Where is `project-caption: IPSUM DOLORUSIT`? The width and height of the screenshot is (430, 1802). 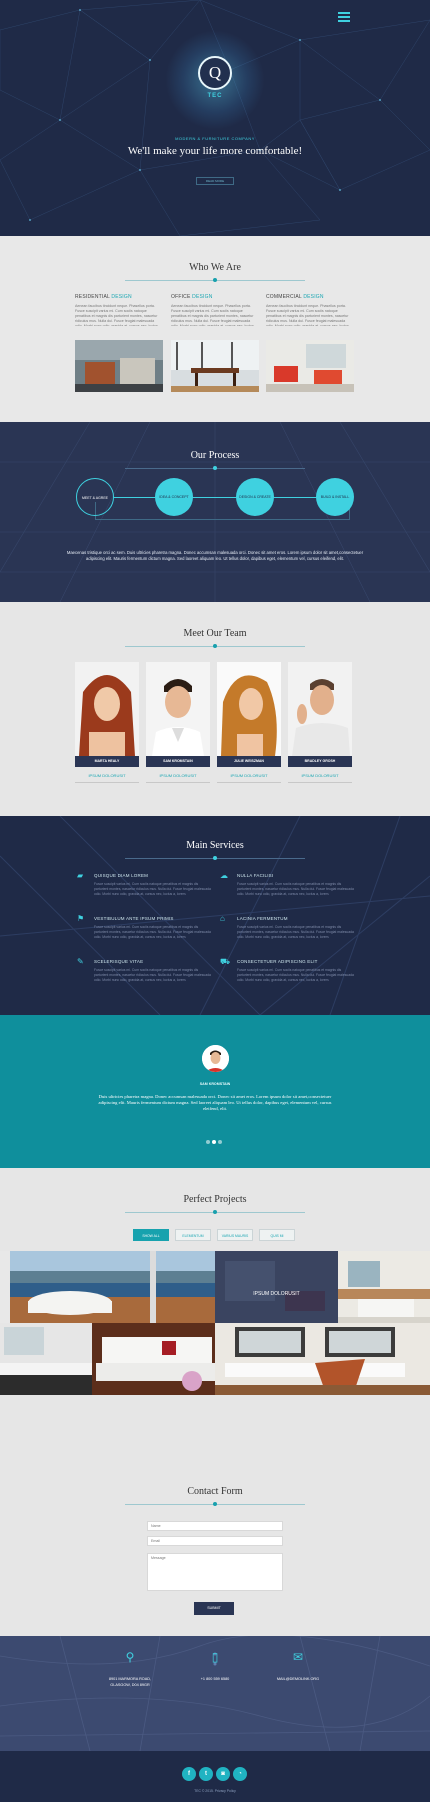 project-caption: IPSUM DOLORUSIT is located at coordinates (276, 1294).